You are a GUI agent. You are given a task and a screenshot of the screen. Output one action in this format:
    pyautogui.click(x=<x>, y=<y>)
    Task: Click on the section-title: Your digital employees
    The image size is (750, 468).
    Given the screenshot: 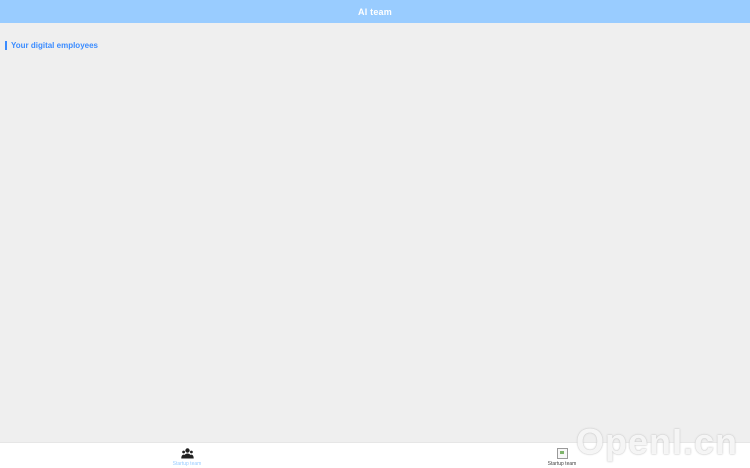 What is the action you would take?
    pyautogui.click(x=54, y=45)
    